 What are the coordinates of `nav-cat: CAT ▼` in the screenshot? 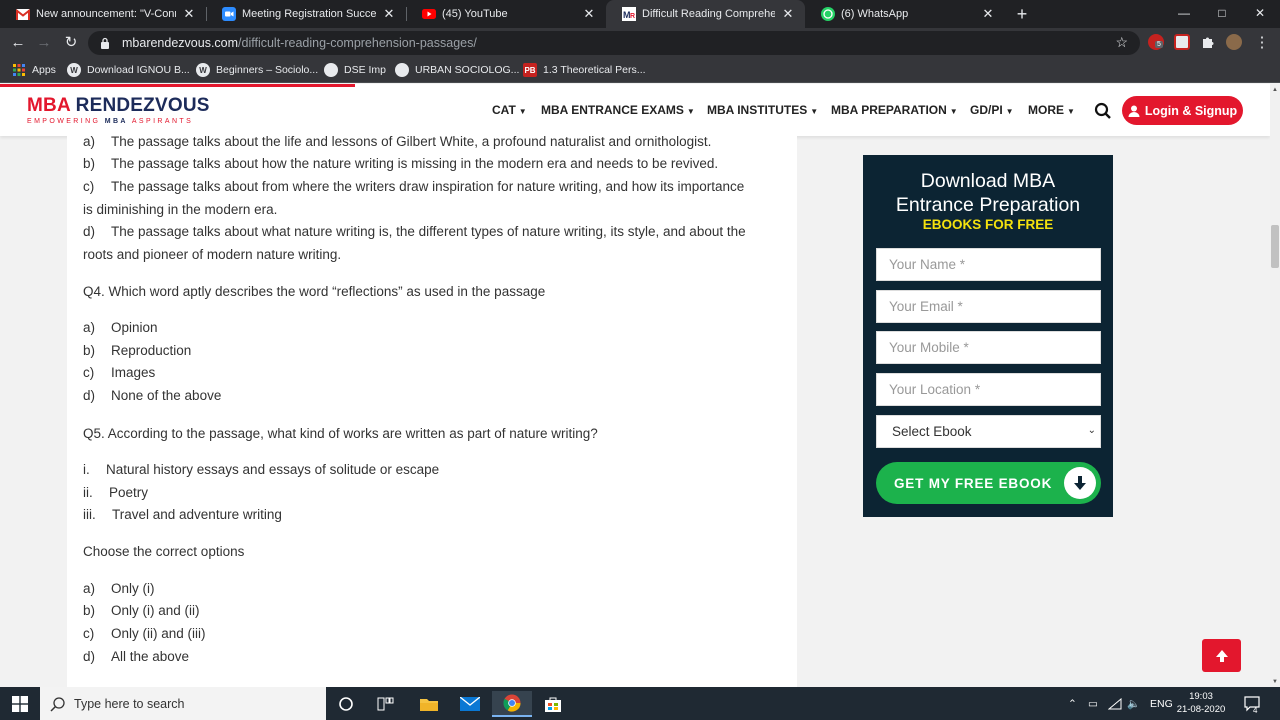 It's located at (509, 110).